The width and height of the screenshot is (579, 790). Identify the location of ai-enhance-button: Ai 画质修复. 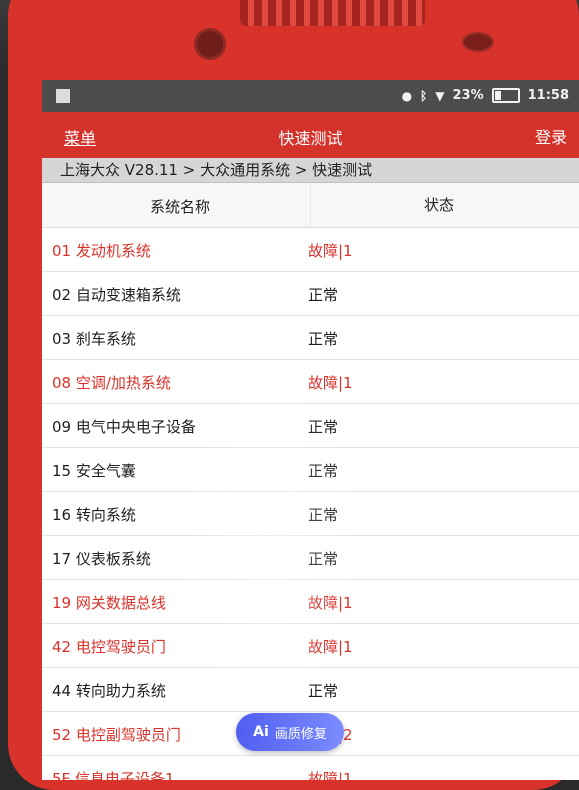
(290, 732).